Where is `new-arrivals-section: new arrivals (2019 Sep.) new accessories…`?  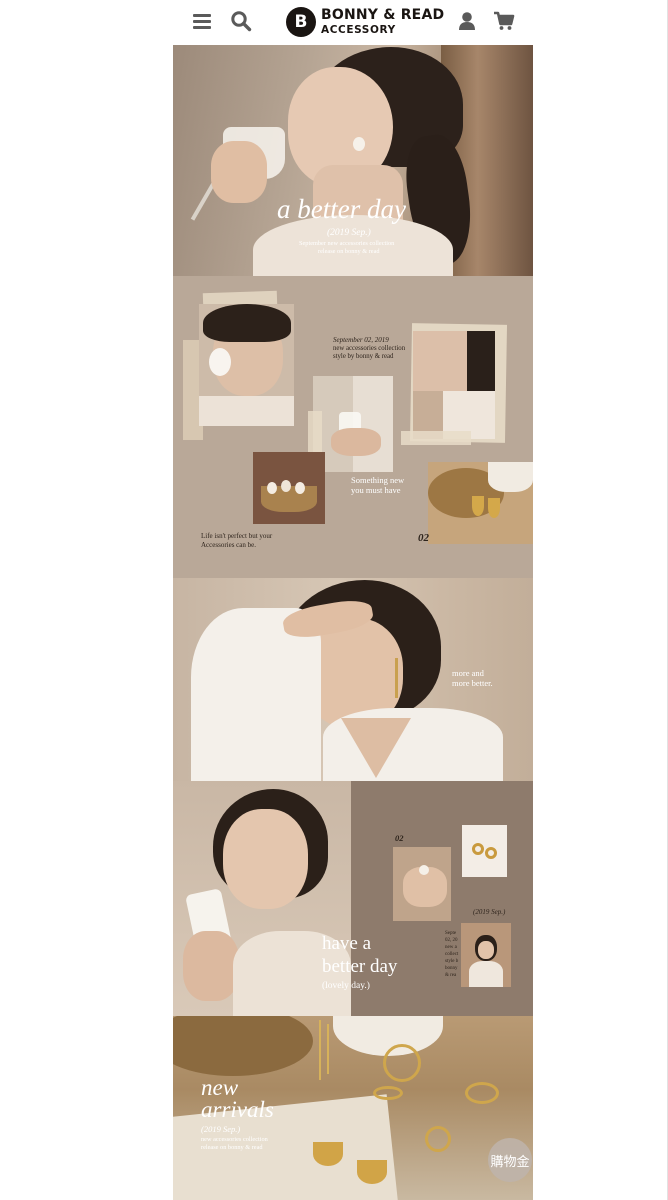 new-arrivals-section: new arrivals (2019 Sep.) new accessories… is located at coordinates (353, 1108).